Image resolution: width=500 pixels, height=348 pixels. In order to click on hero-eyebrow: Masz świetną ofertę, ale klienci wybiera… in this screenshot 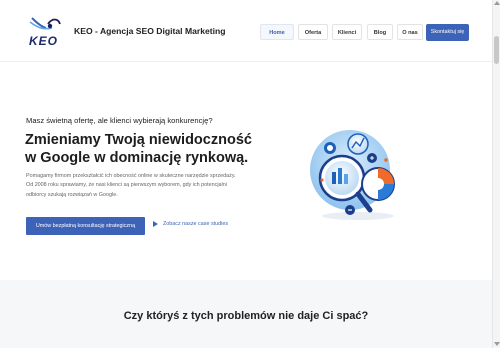, I will do `click(119, 120)`.